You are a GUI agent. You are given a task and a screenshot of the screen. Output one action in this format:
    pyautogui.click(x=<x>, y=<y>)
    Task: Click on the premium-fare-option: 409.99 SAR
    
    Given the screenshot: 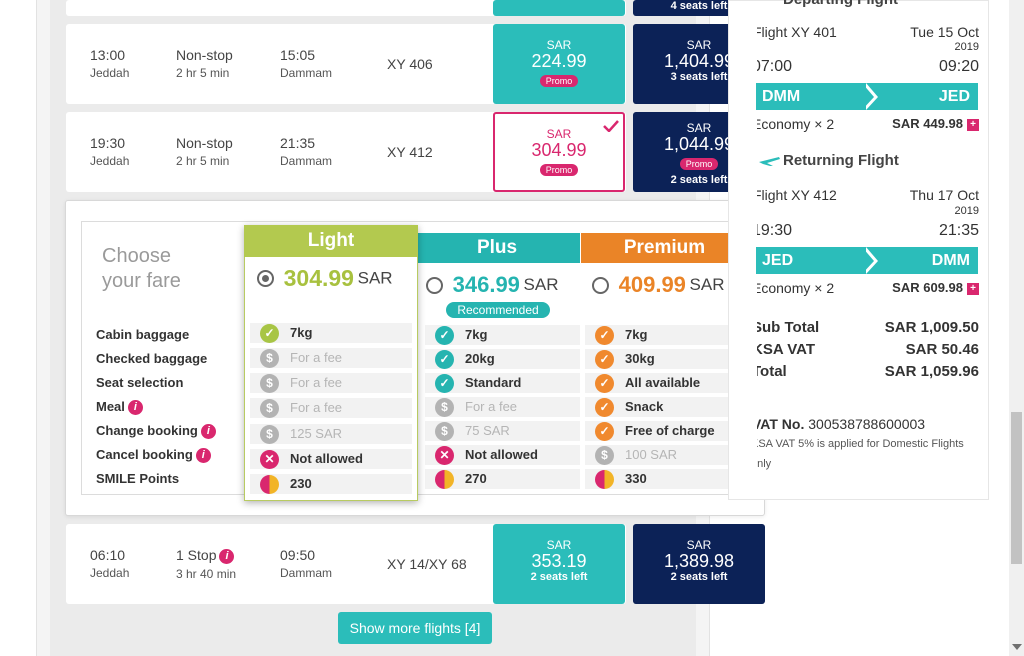 What is the action you would take?
    pyautogui.click(x=658, y=285)
    